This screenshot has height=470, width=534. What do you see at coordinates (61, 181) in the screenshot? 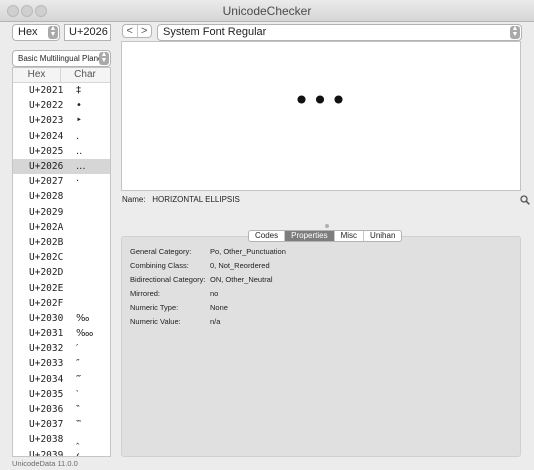
I see `list-item: U+2027 ‧` at bounding box center [61, 181].